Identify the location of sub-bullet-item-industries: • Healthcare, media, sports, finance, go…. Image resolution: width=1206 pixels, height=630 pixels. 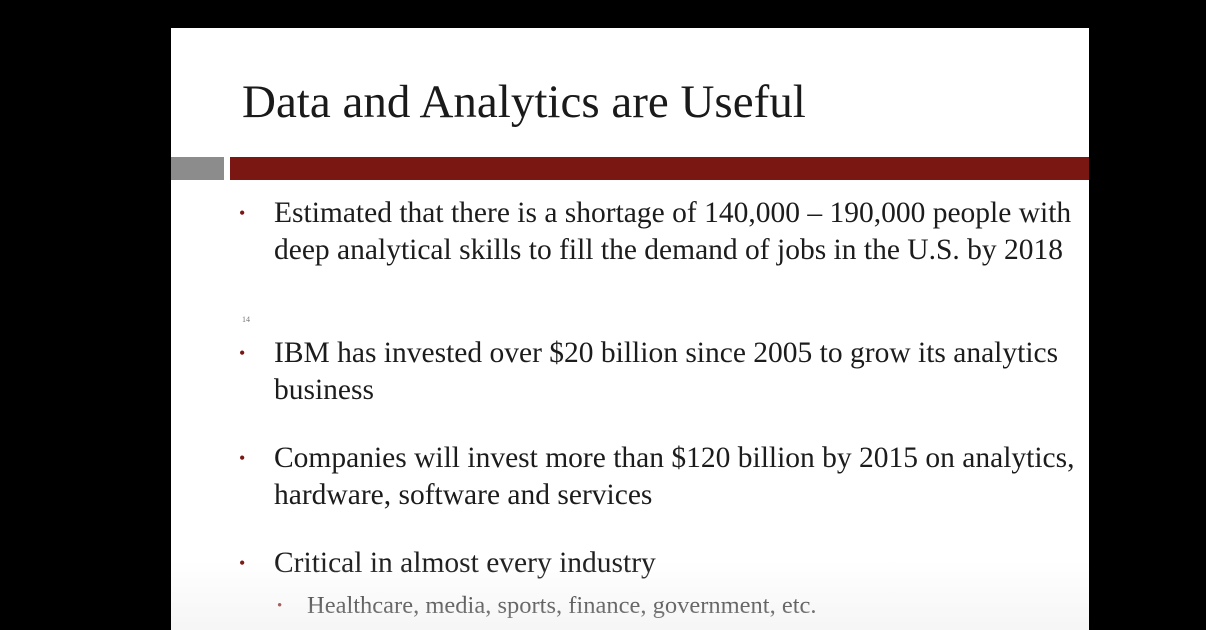
(677, 606).